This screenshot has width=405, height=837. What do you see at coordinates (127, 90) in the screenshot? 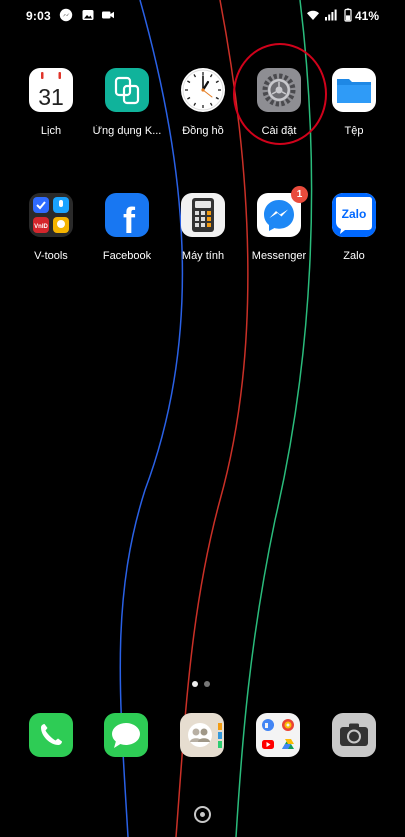
I see `app-k-icon` at bounding box center [127, 90].